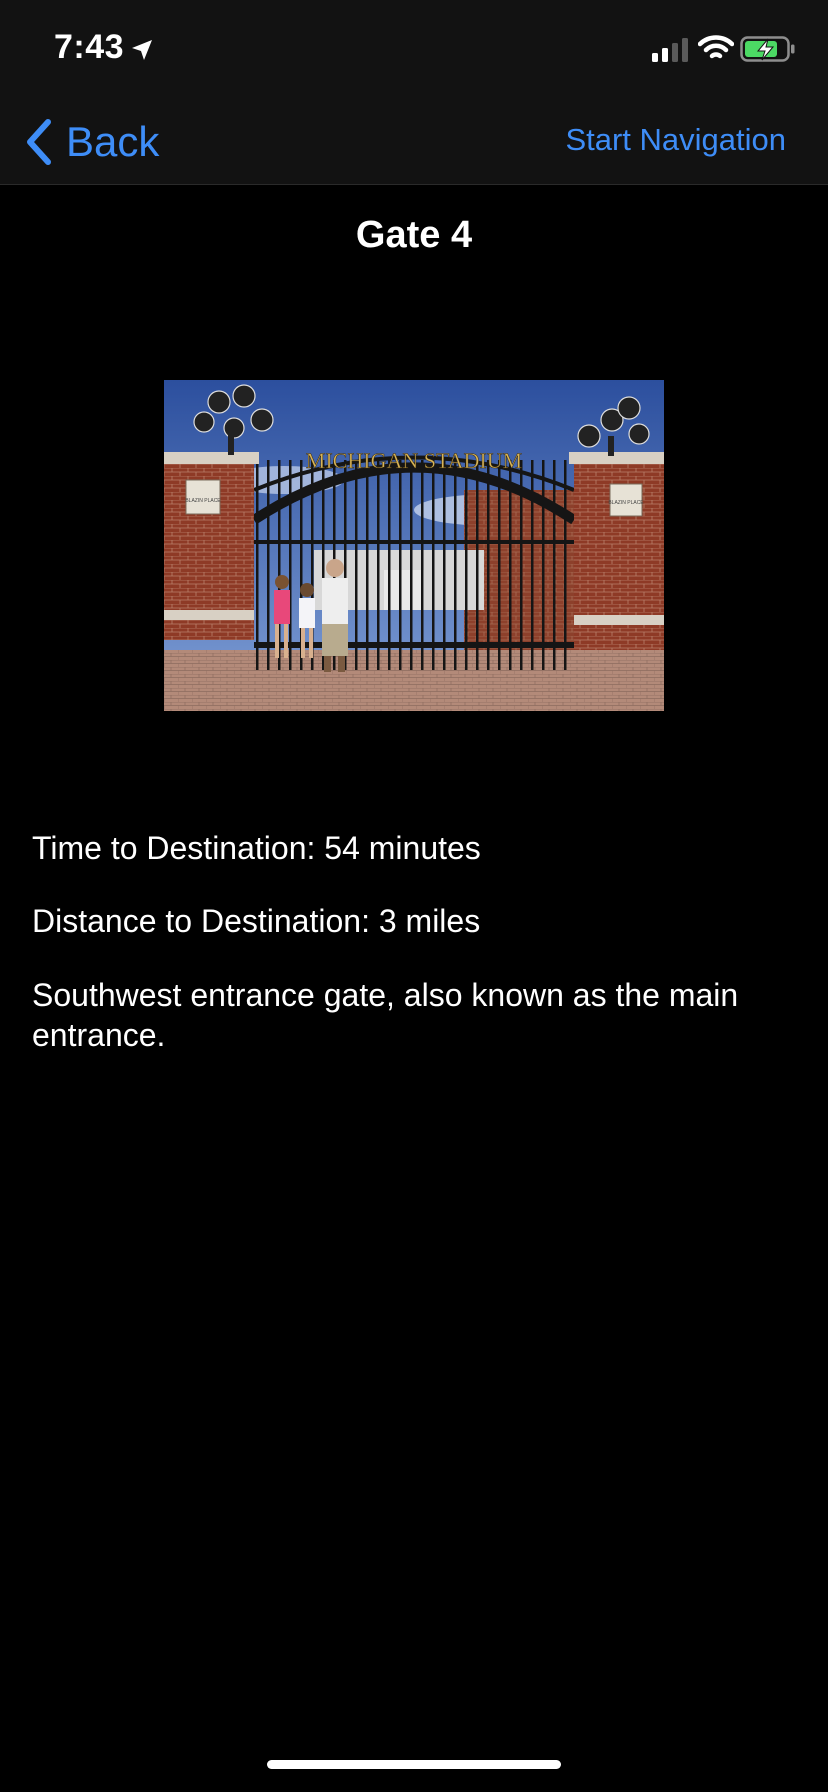  What do you see at coordinates (142, 50) in the screenshot?
I see `location-arrow-icon` at bounding box center [142, 50].